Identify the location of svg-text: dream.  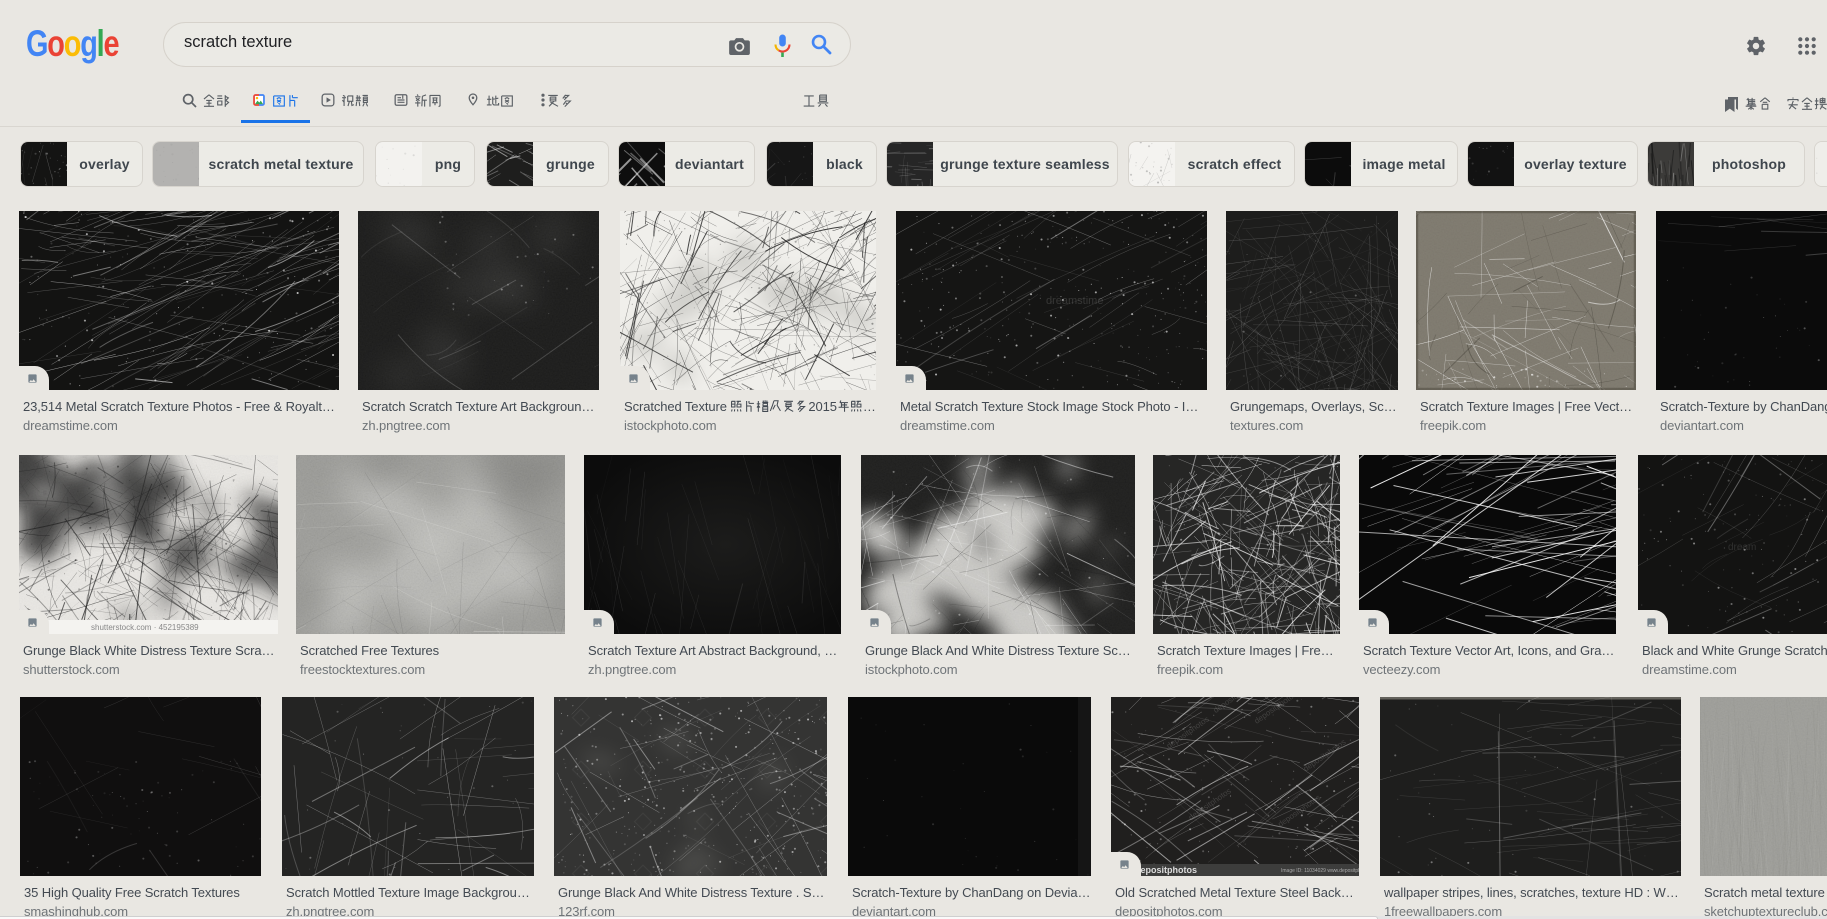
(1742, 547).